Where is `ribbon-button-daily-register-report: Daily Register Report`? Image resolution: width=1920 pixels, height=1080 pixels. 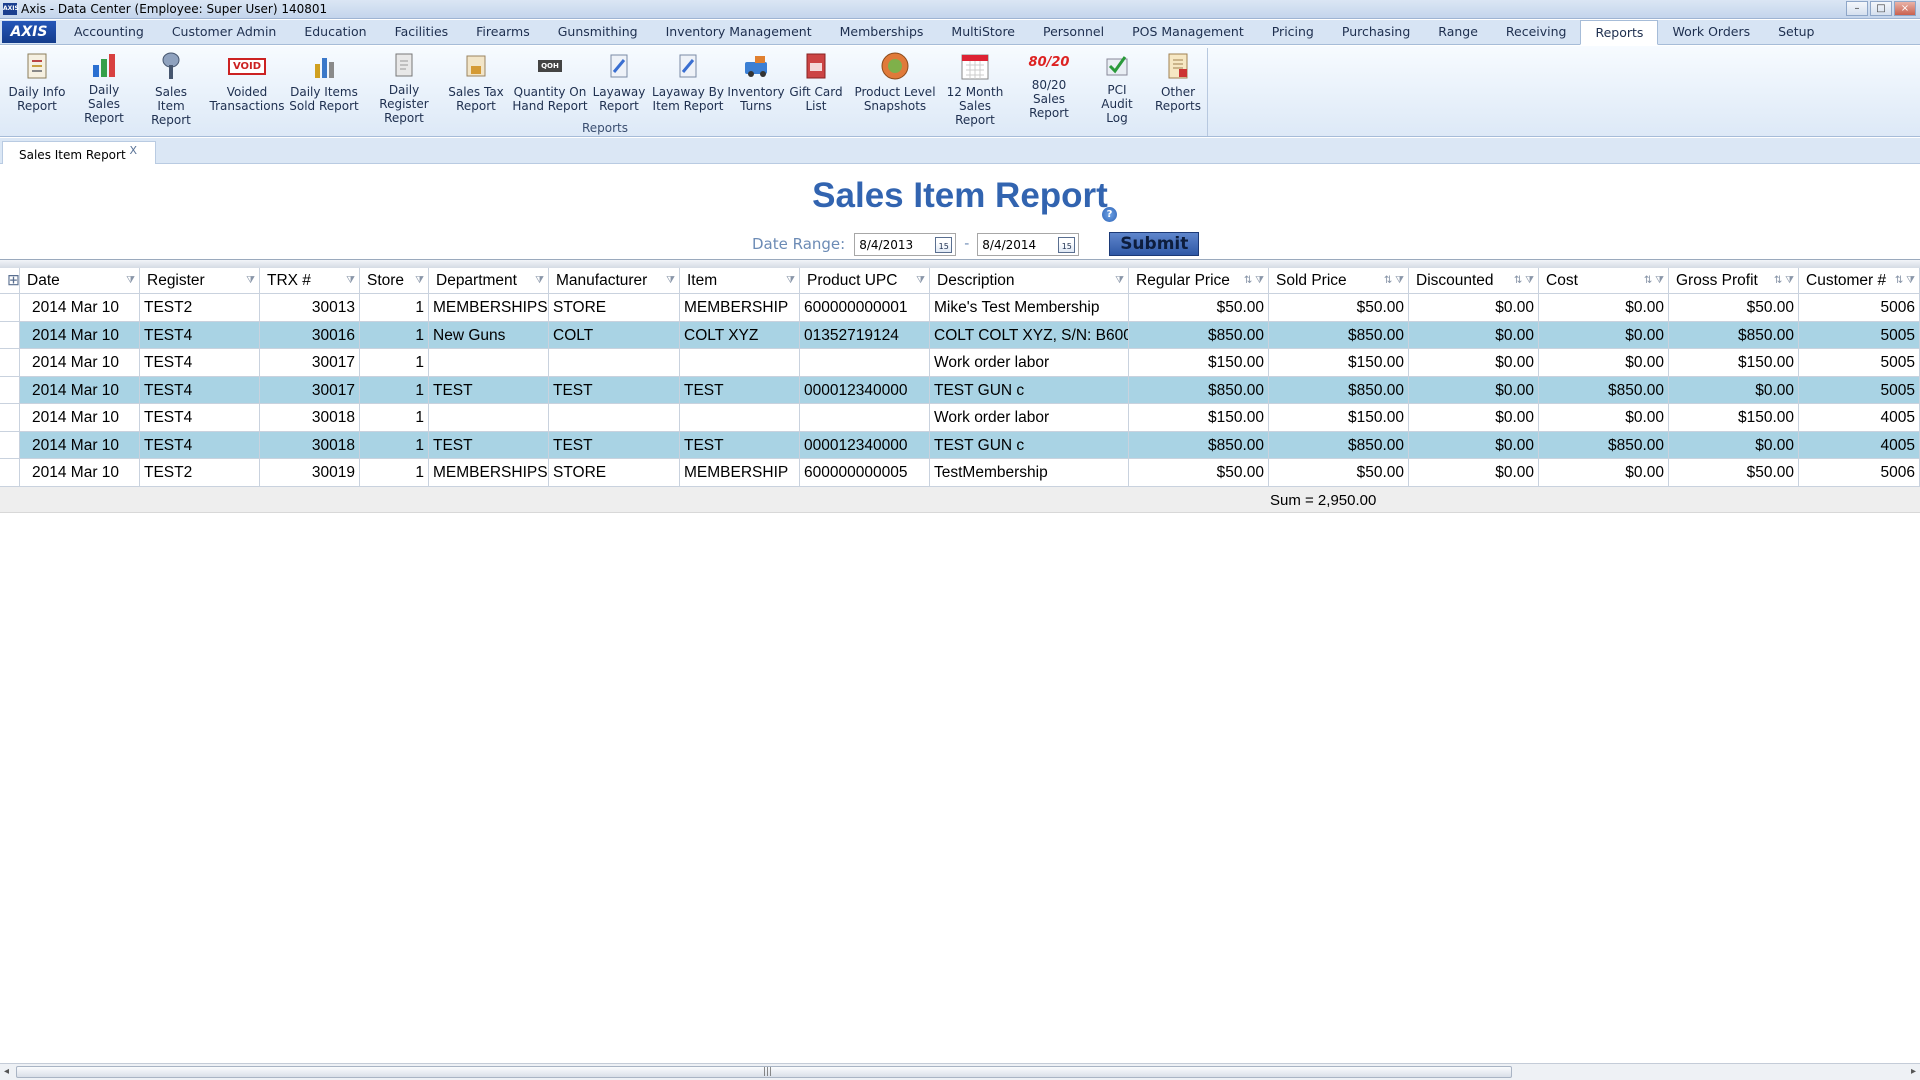 ribbon-button-daily-register-report: Daily Register Report is located at coordinates (404, 86).